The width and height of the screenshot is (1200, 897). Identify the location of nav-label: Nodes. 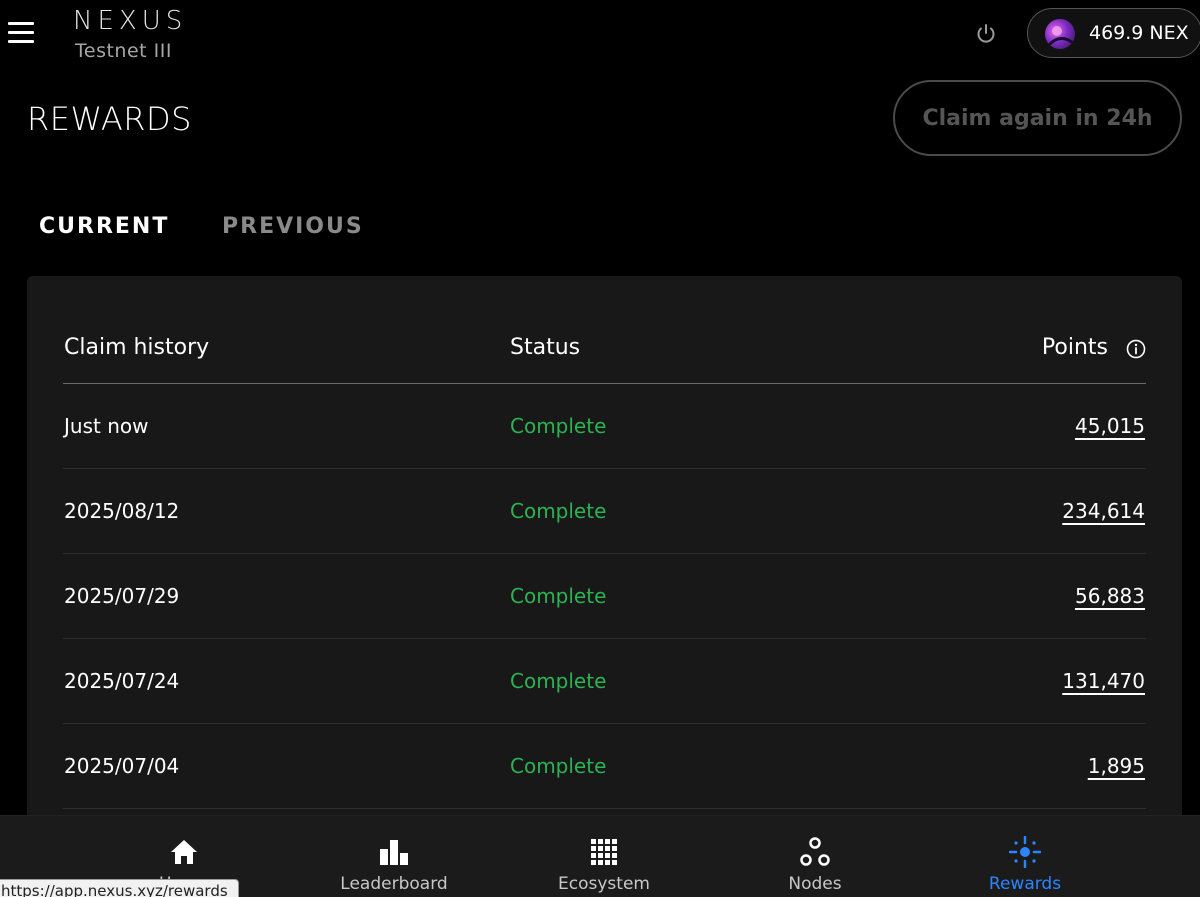
(815, 884).